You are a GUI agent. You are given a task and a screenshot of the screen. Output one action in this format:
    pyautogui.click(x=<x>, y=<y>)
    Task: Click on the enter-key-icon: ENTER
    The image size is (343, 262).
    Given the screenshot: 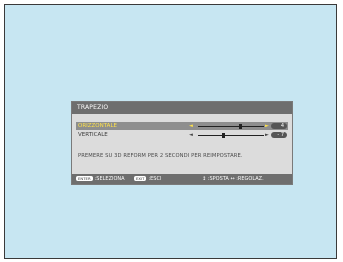 What is the action you would take?
    pyautogui.click(x=84, y=178)
    